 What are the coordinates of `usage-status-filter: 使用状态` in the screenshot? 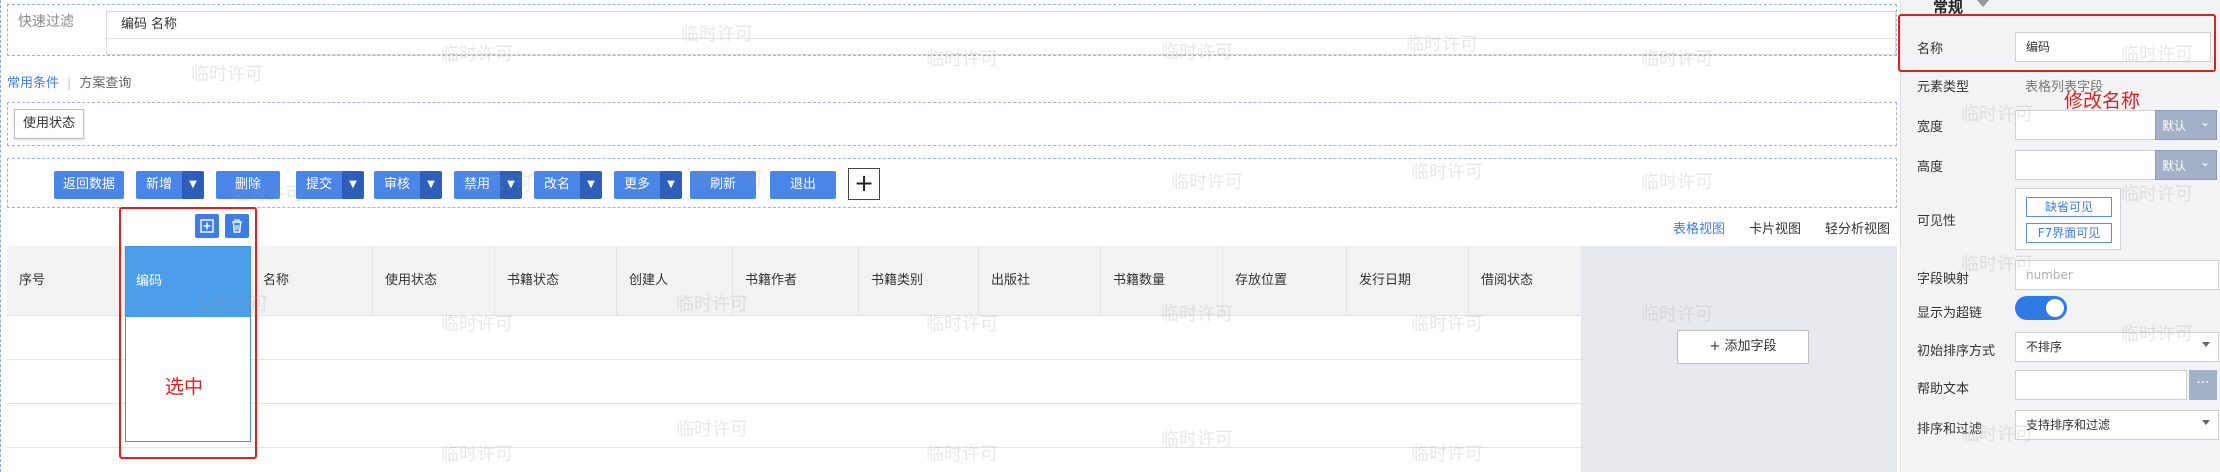 It's located at (49, 124).